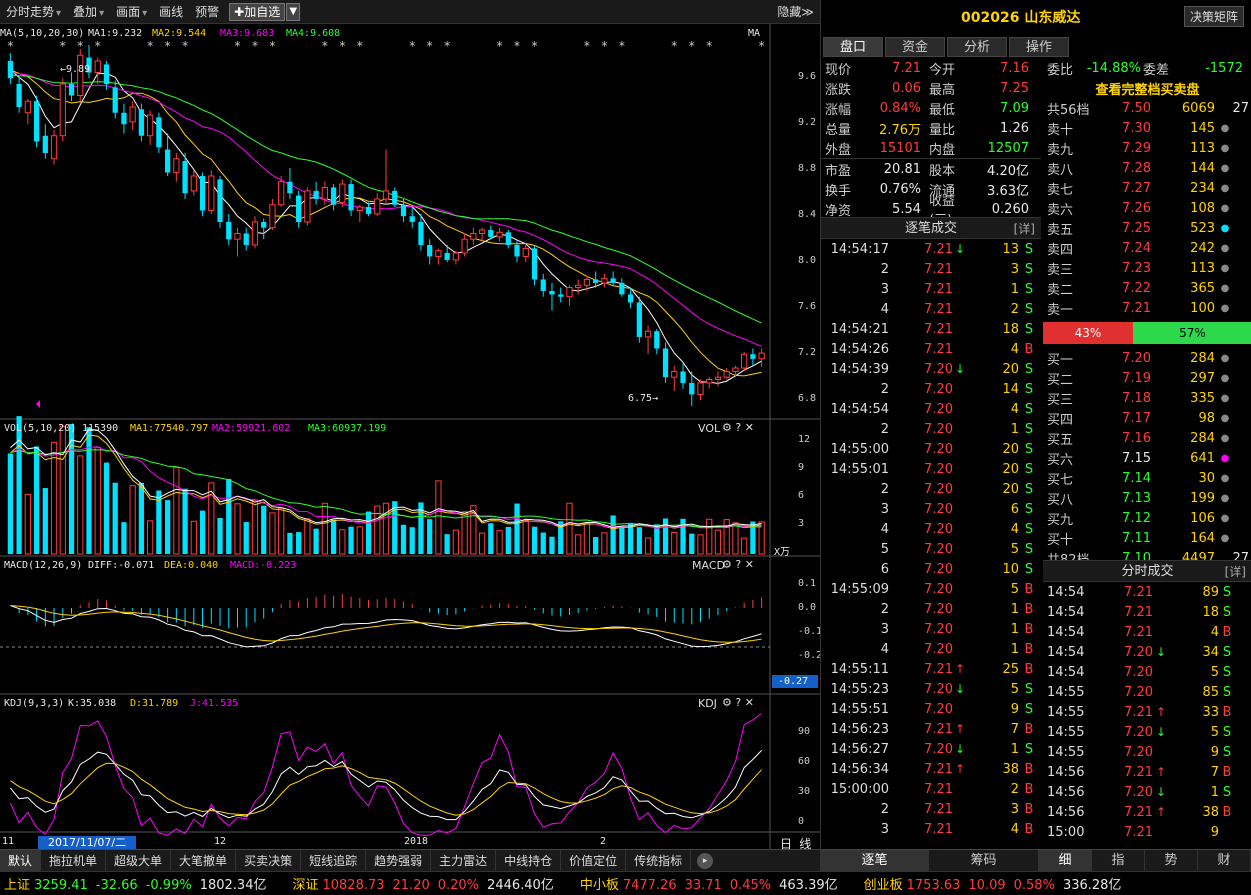 This screenshot has width=1251, height=895. I want to click on tick-time: 5, so click(884, 549).